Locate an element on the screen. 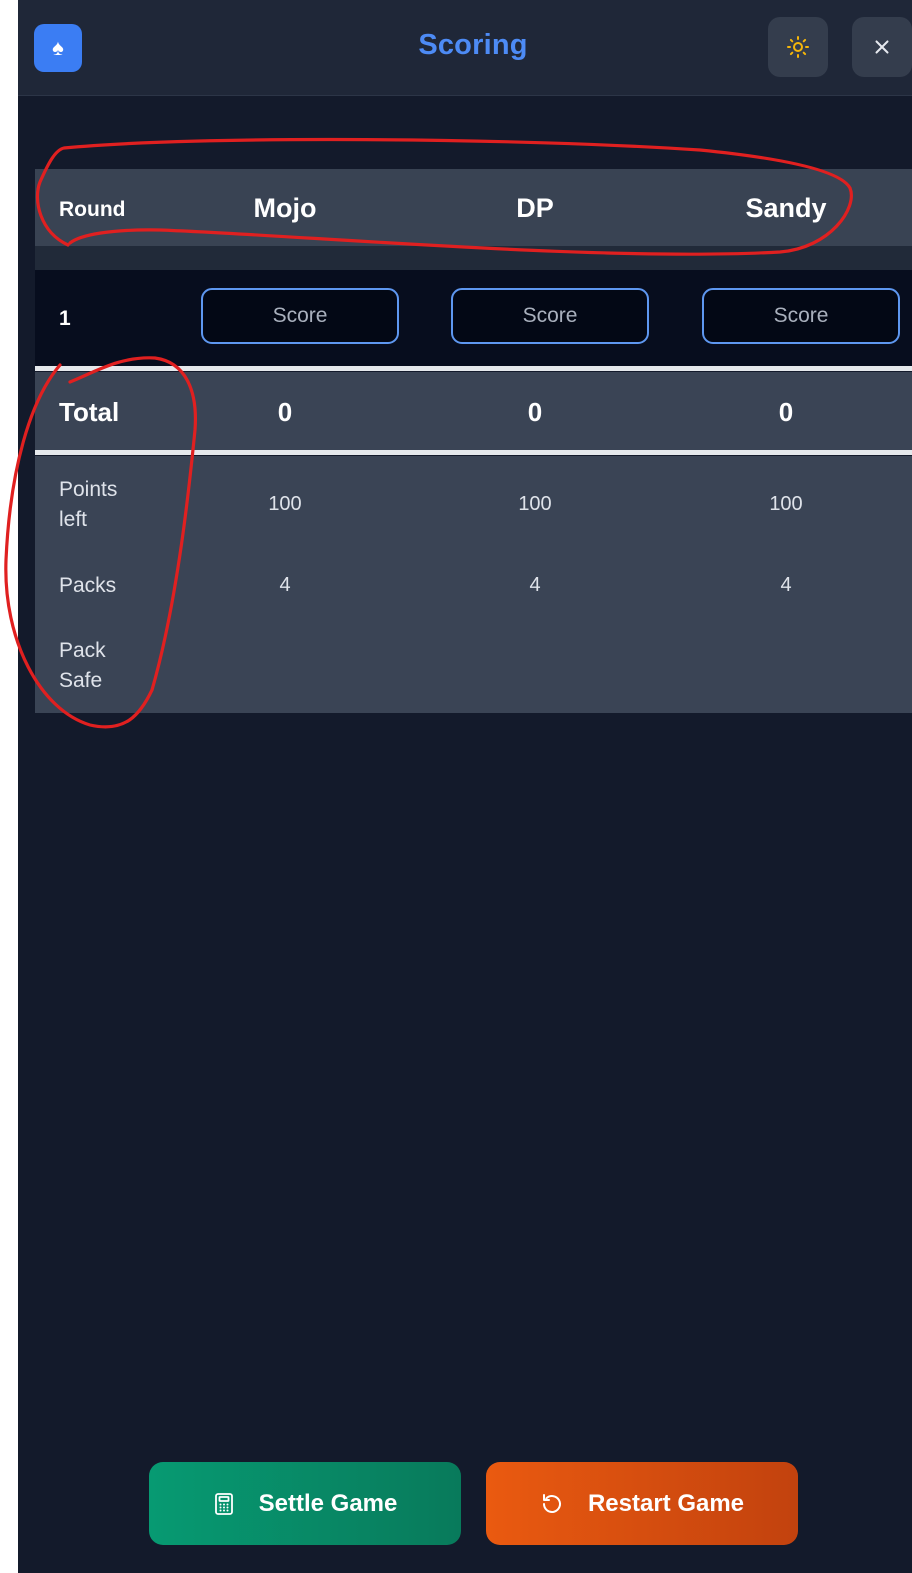 The height and width of the screenshot is (1573, 912). points-left-sandy: 100 is located at coordinates (786, 504).